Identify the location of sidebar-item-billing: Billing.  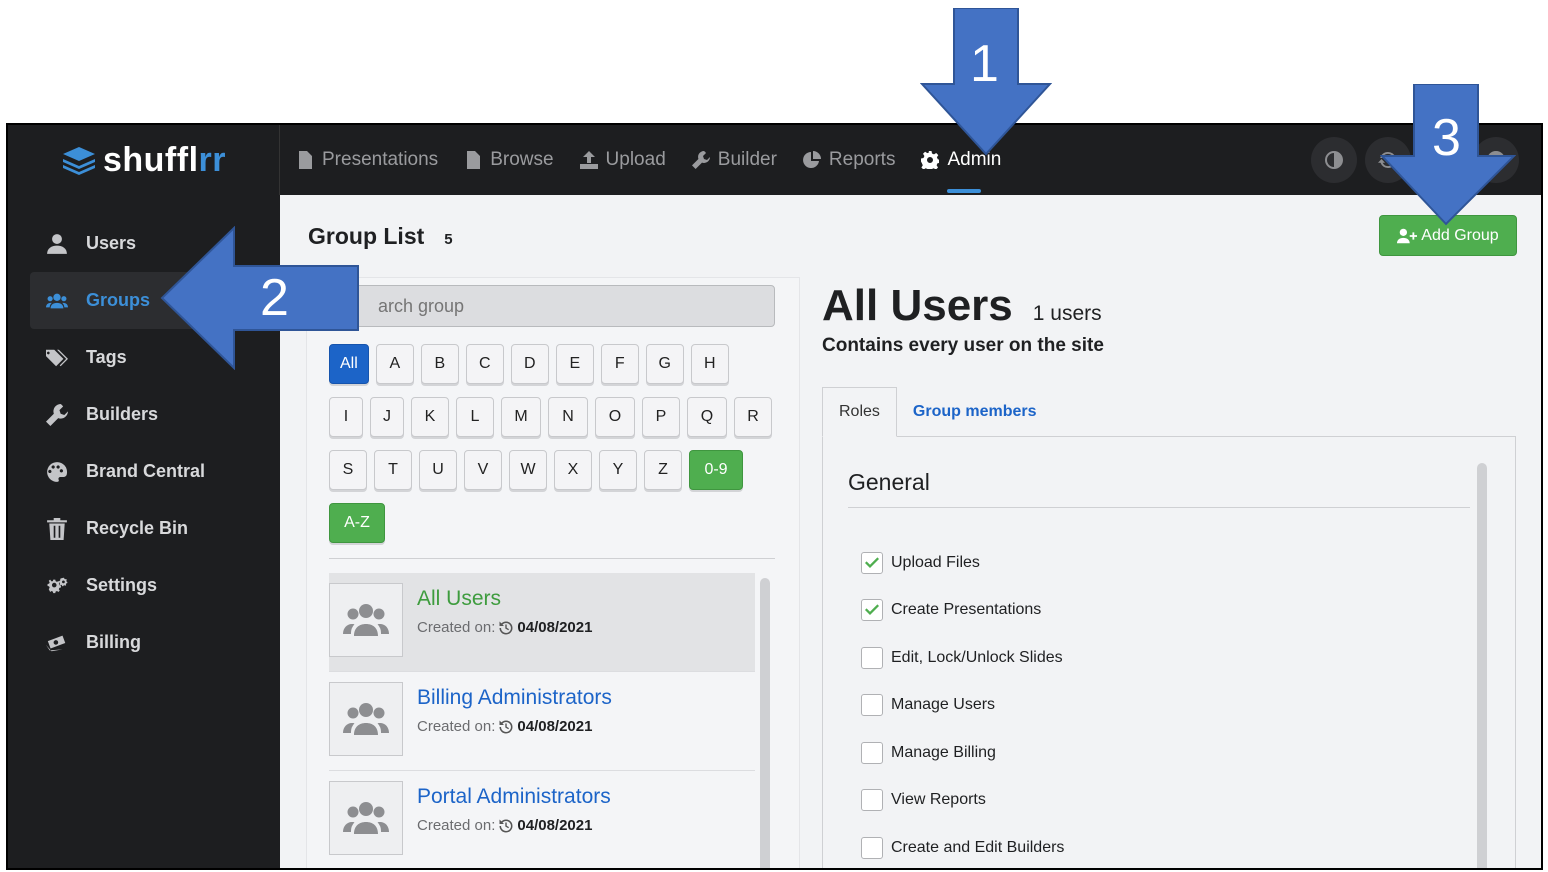
(150, 642).